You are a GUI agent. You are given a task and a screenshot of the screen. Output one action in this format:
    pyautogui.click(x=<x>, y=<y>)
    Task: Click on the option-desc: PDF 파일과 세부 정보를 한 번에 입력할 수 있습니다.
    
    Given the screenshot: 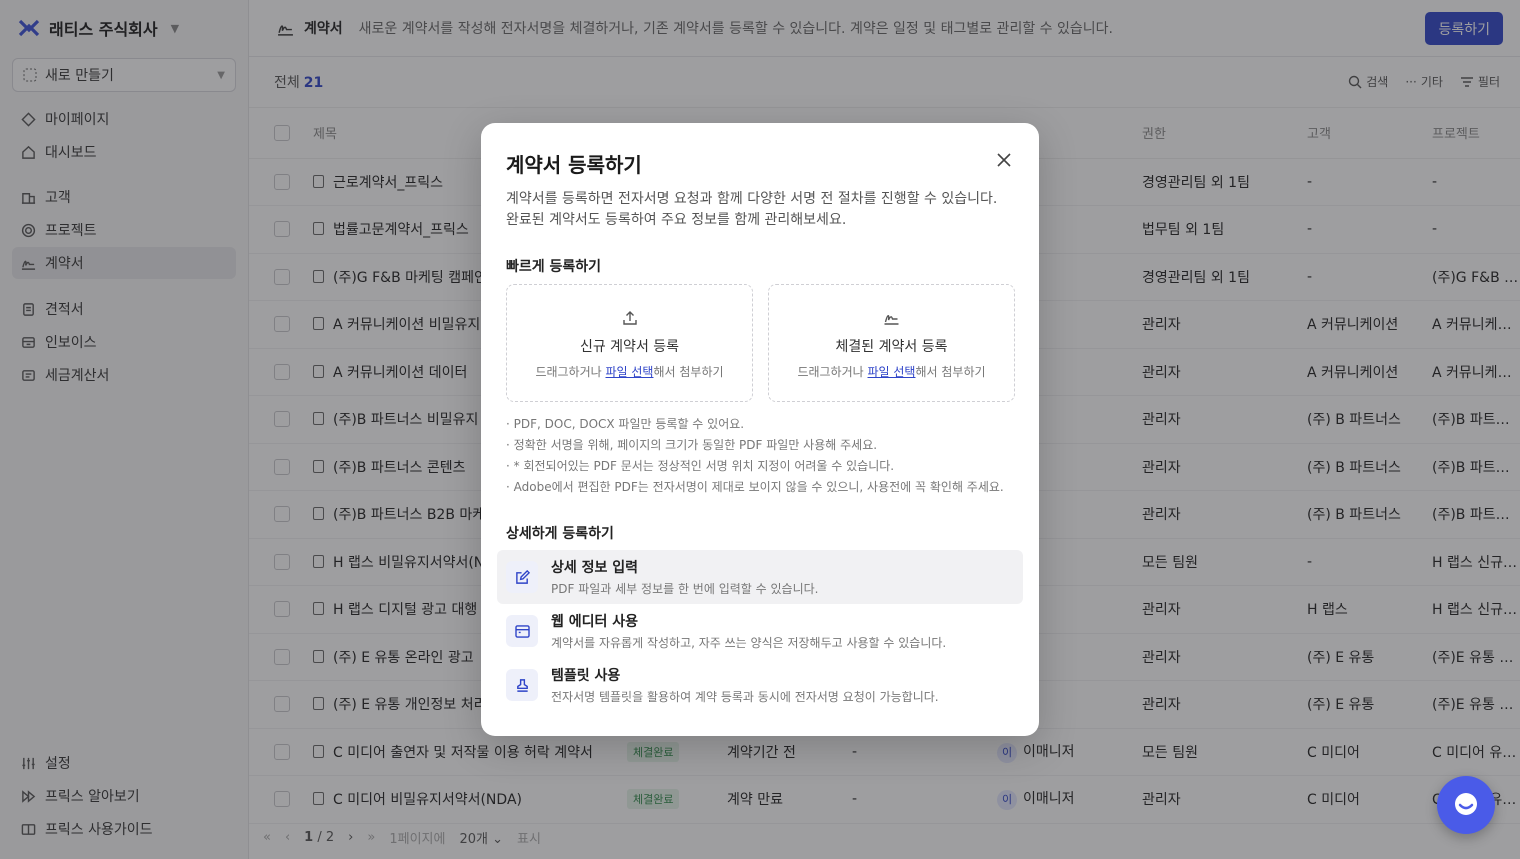 What is the action you would take?
    pyautogui.click(x=685, y=589)
    